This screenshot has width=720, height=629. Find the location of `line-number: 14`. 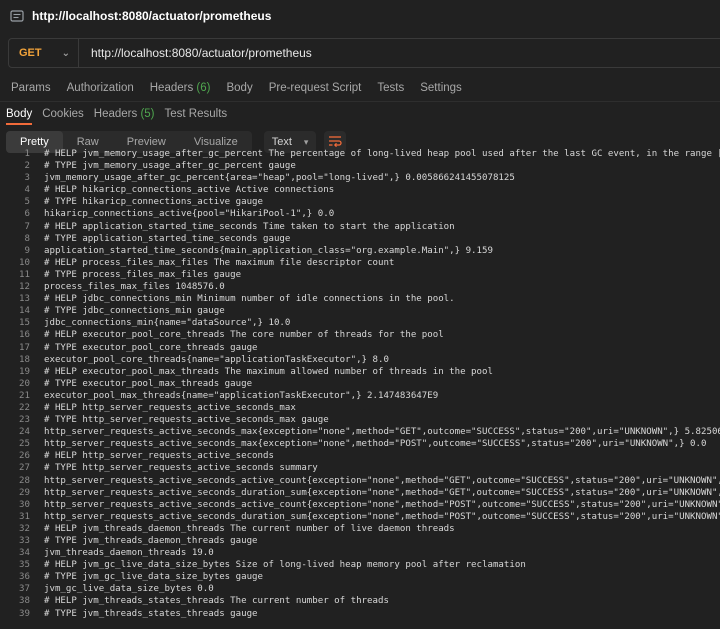

line-number: 14 is located at coordinates (24, 311).